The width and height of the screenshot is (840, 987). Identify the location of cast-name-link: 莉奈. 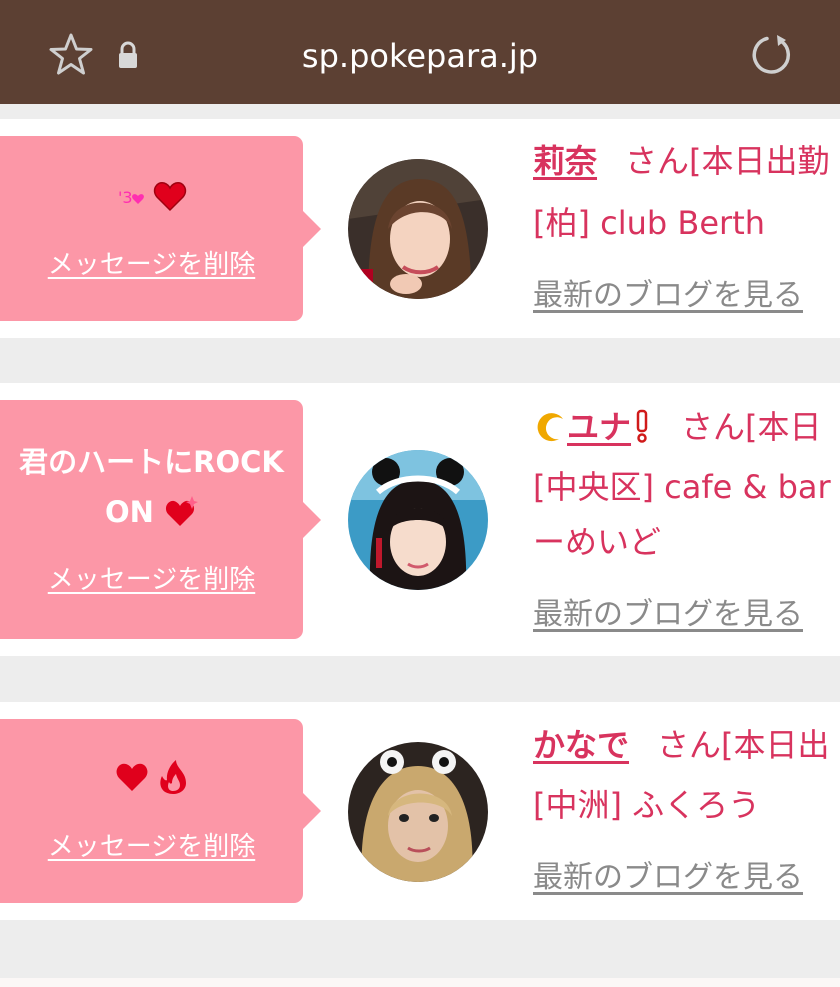
(565, 161).